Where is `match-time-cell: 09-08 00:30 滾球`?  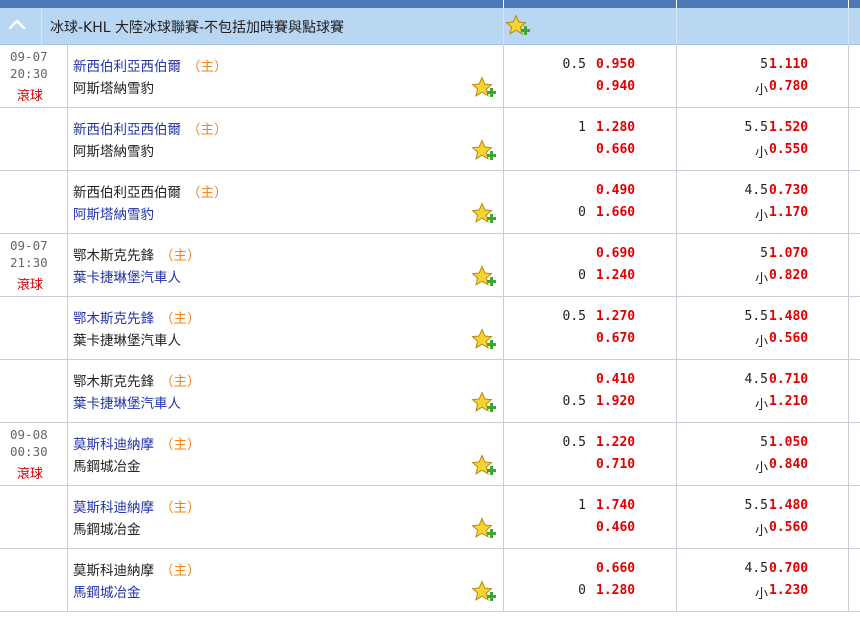
match-time-cell: 09-08 00:30 滾球 is located at coordinates (34, 454).